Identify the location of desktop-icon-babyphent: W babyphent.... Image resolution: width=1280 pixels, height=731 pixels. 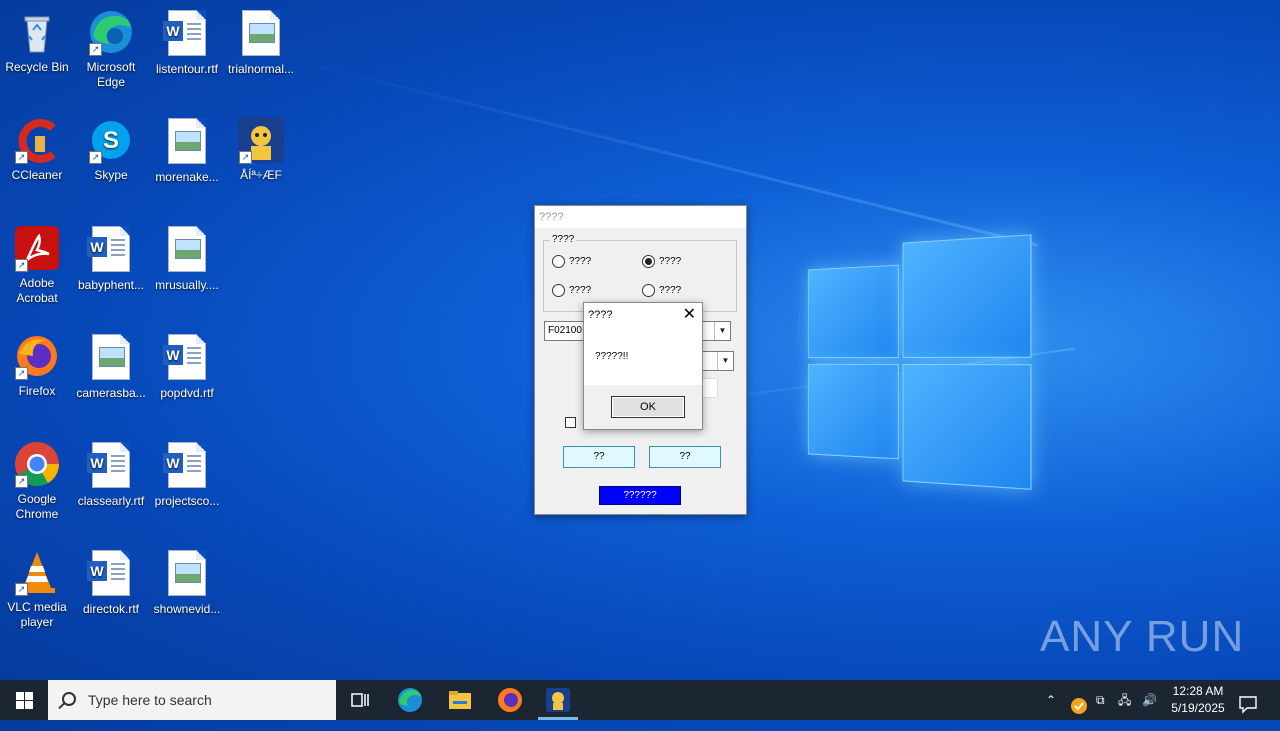
(111, 258).